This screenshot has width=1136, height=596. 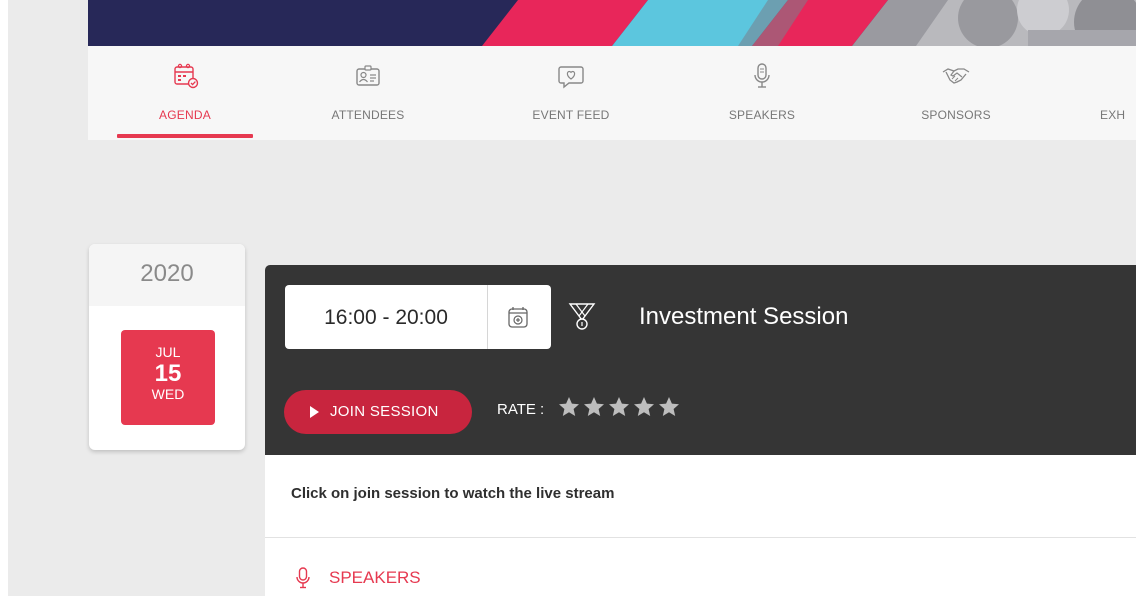 I want to click on nav-label-attendees: ATTENDEES, so click(x=368, y=115).